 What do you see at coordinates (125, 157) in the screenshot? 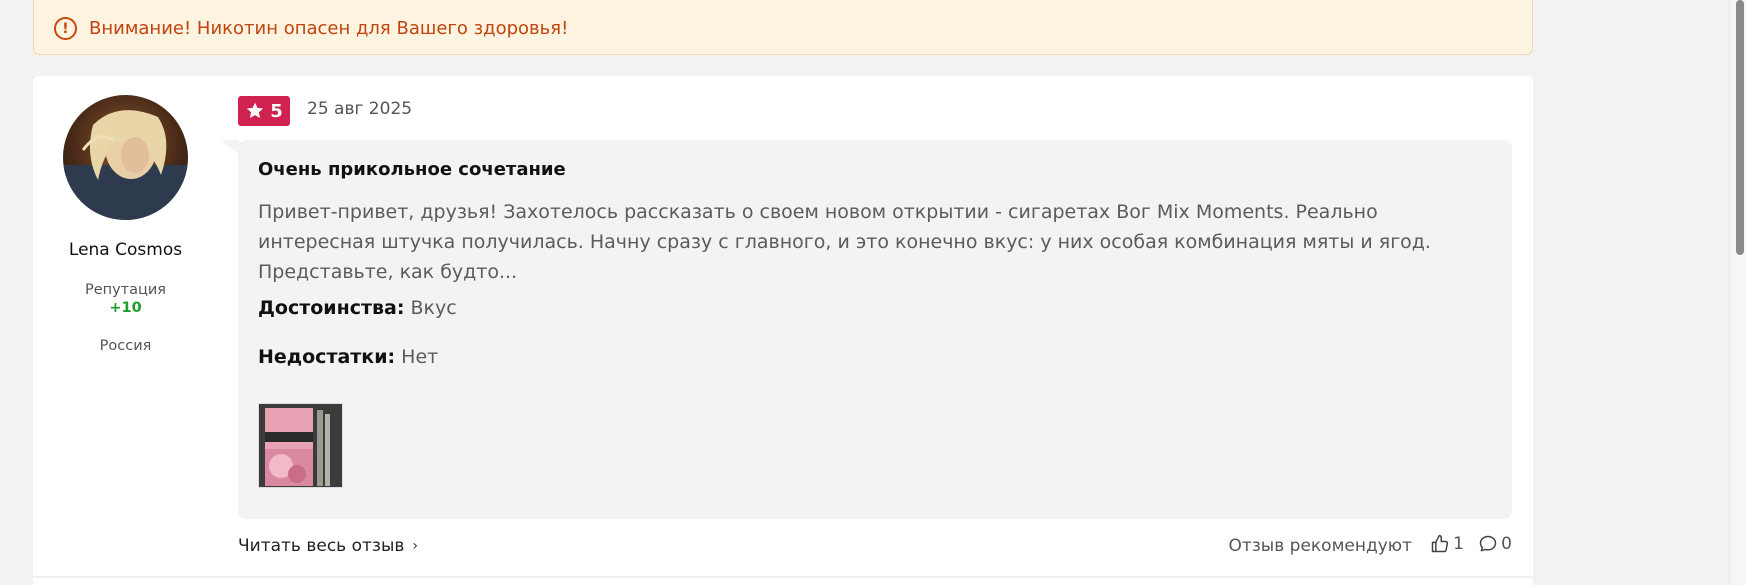
I see `avatar` at bounding box center [125, 157].